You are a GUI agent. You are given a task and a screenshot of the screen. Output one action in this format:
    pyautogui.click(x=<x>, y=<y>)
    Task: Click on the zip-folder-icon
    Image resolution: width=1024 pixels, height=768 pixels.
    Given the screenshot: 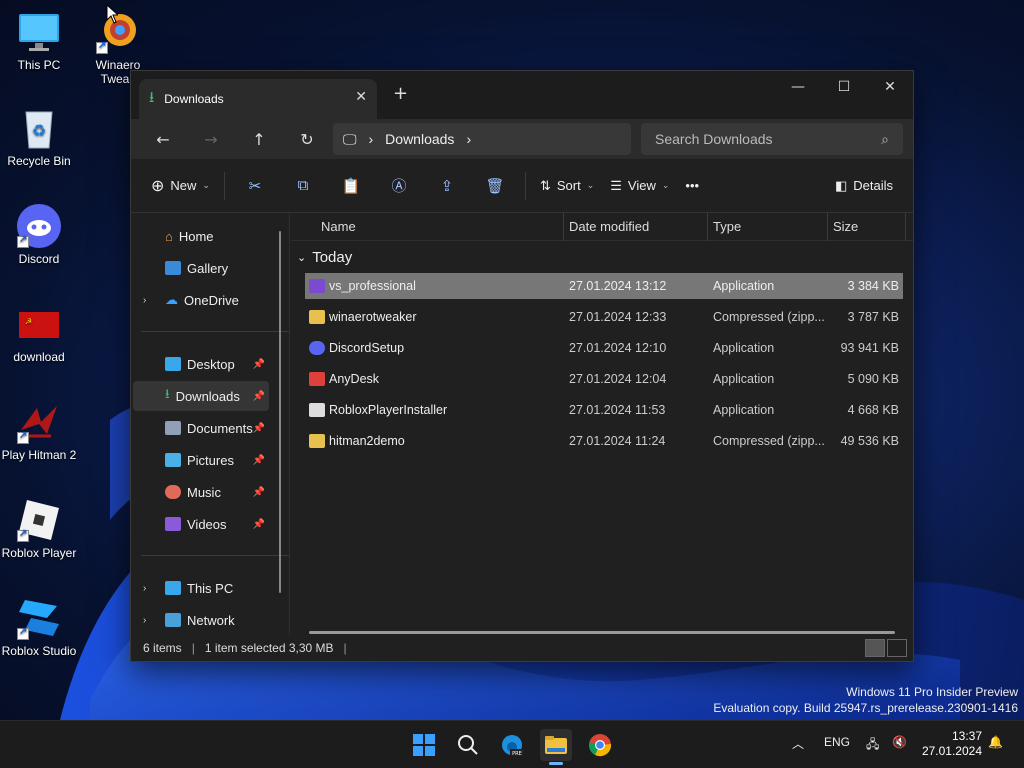 What is the action you would take?
    pyautogui.click(x=317, y=317)
    